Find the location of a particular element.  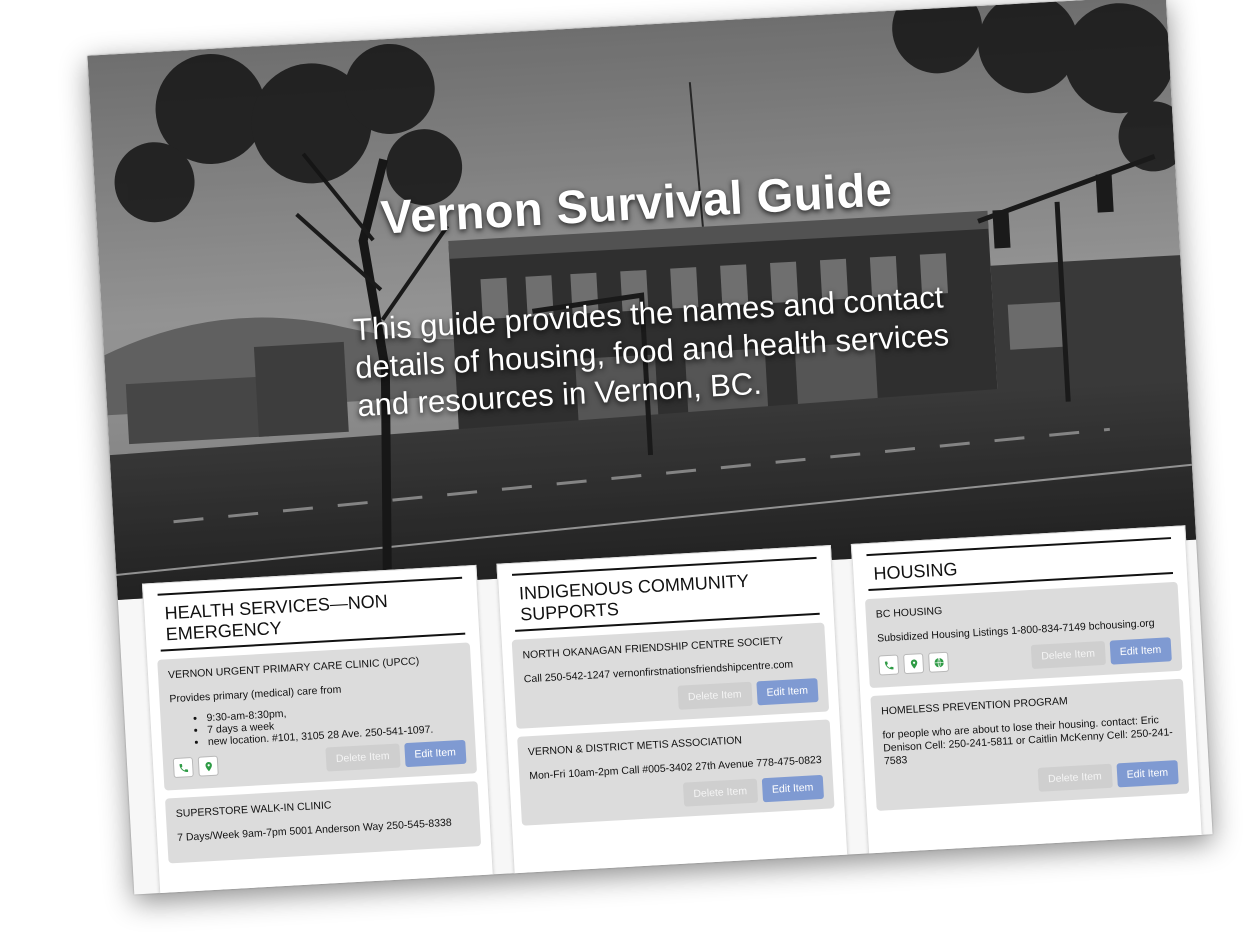

category-title: INDIGENOUS COMMUNITY SUPPORTS is located at coordinates (665, 594).